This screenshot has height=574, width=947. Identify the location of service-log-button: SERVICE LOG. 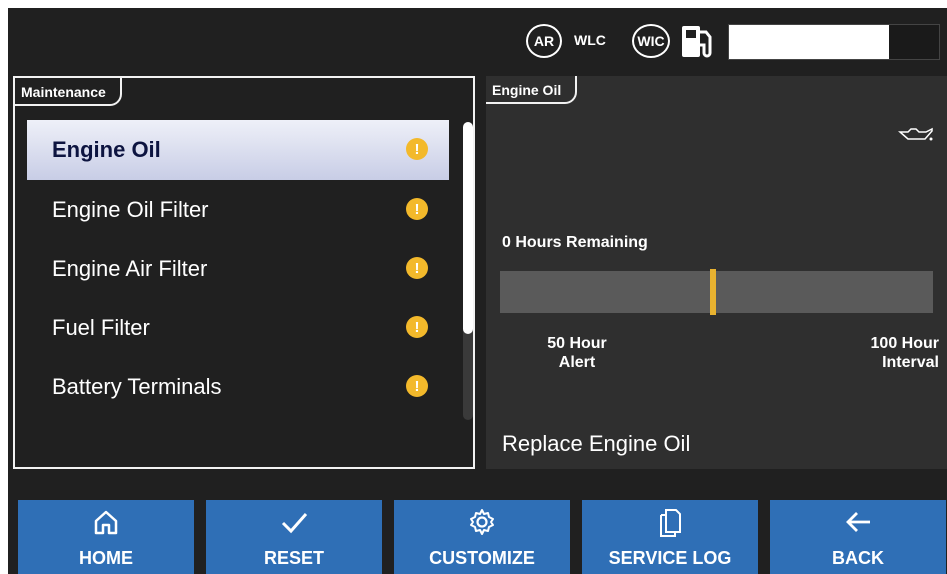
(670, 537).